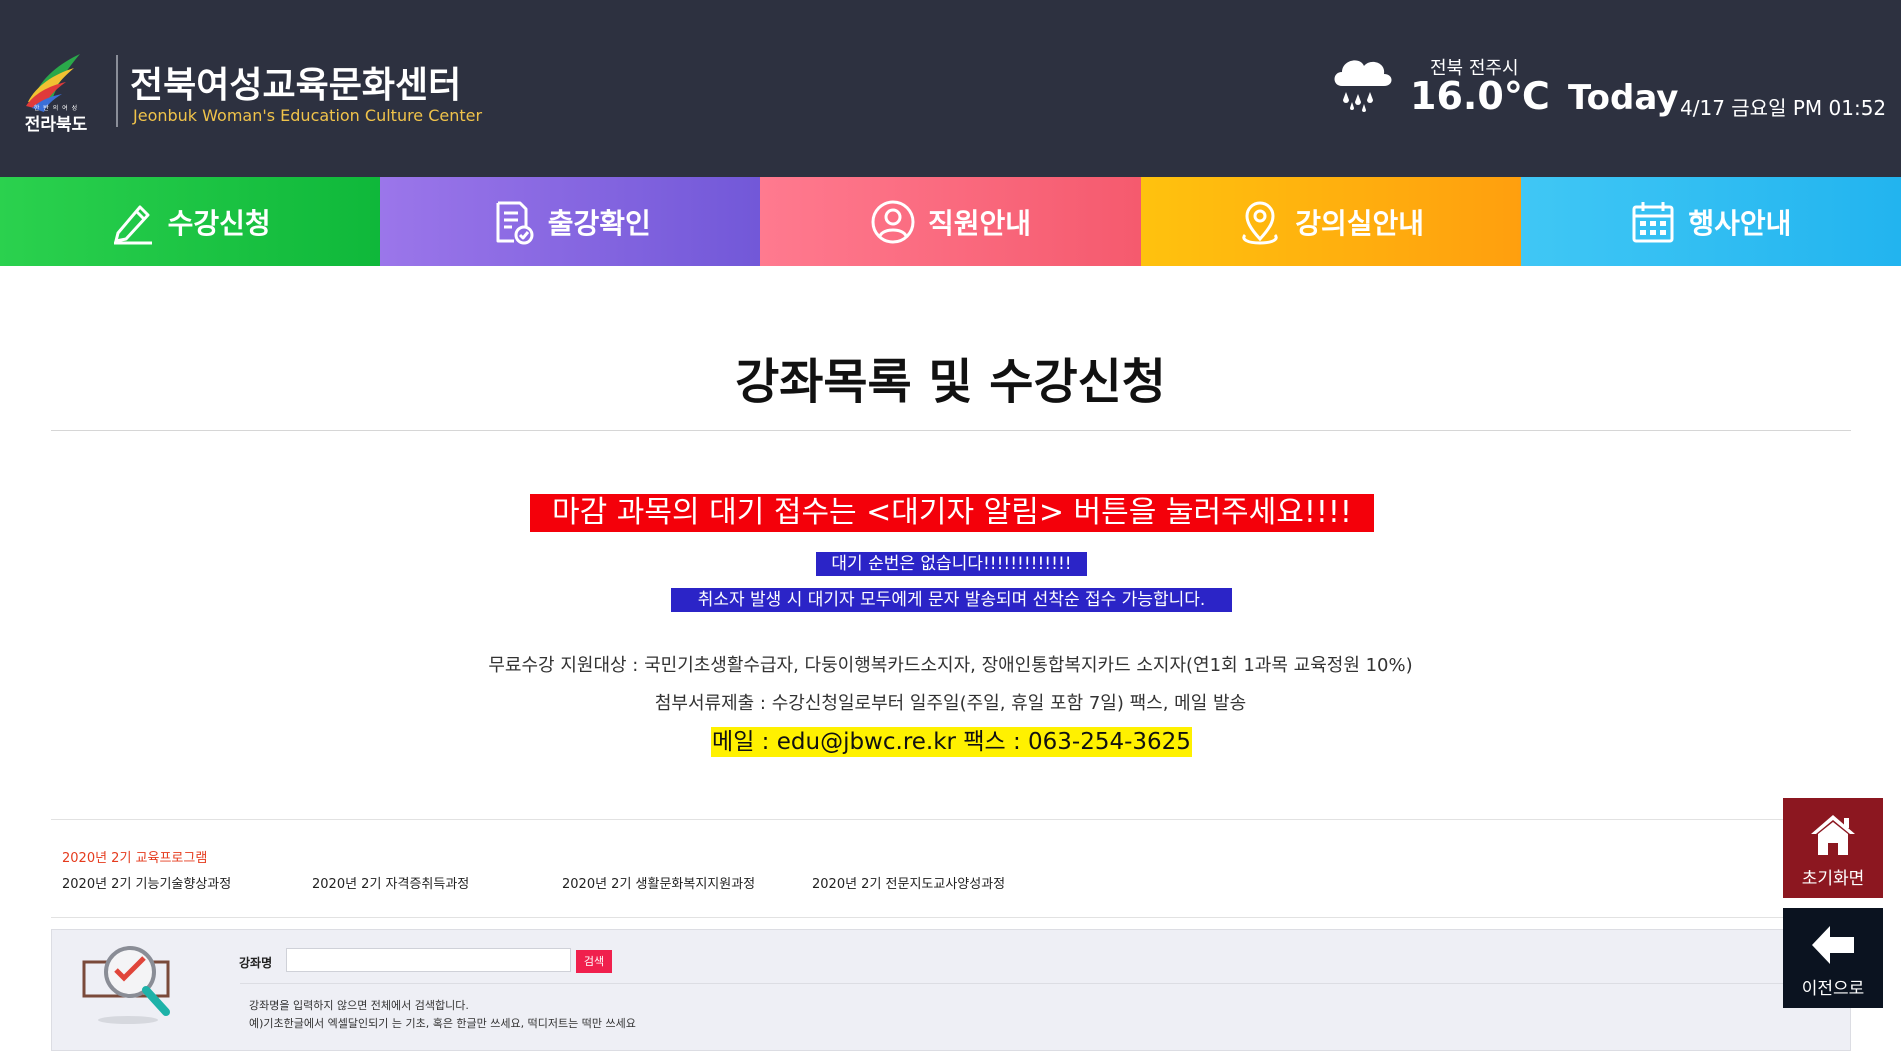 The width and height of the screenshot is (1901, 1058). I want to click on nav-label: 수강신청, so click(219, 223).